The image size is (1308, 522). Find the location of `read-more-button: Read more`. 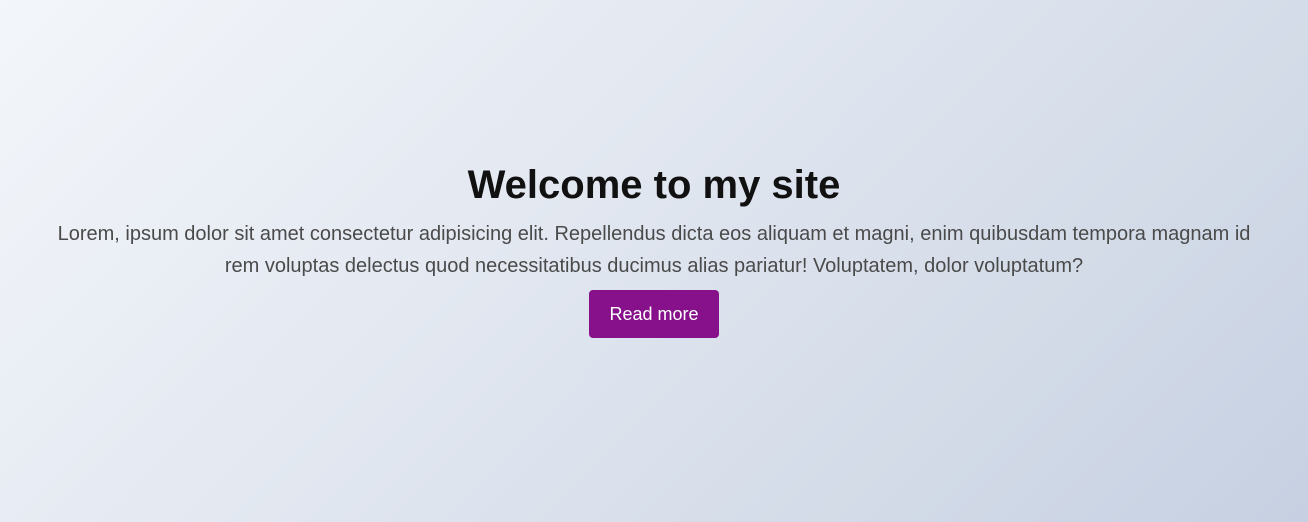

read-more-button: Read more is located at coordinates (654, 314).